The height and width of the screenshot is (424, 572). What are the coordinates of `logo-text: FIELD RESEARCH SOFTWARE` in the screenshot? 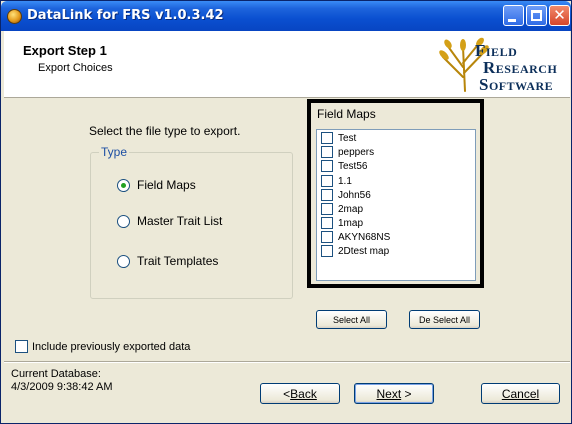 It's located at (516, 67).